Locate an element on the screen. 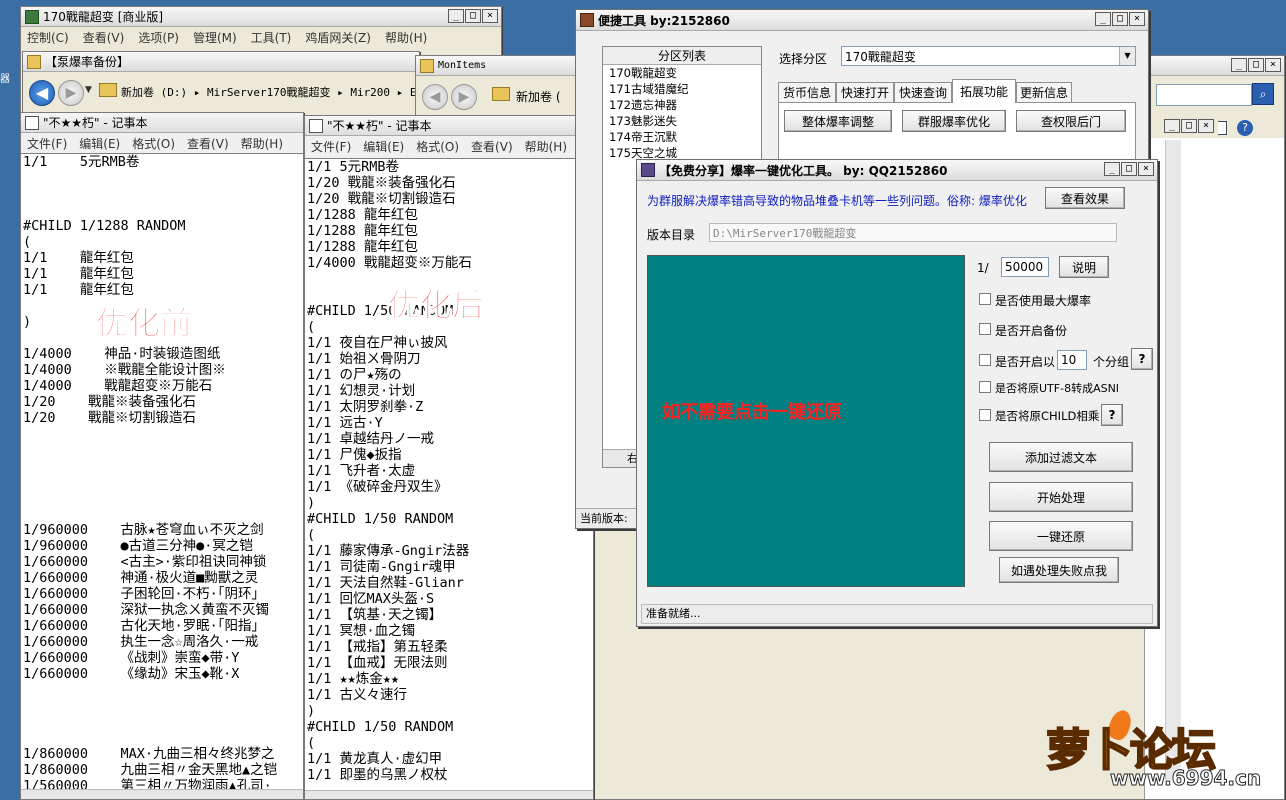 The width and height of the screenshot is (1286, 800). tab-currency: 货币信息 is located at coordinates (807, 92).